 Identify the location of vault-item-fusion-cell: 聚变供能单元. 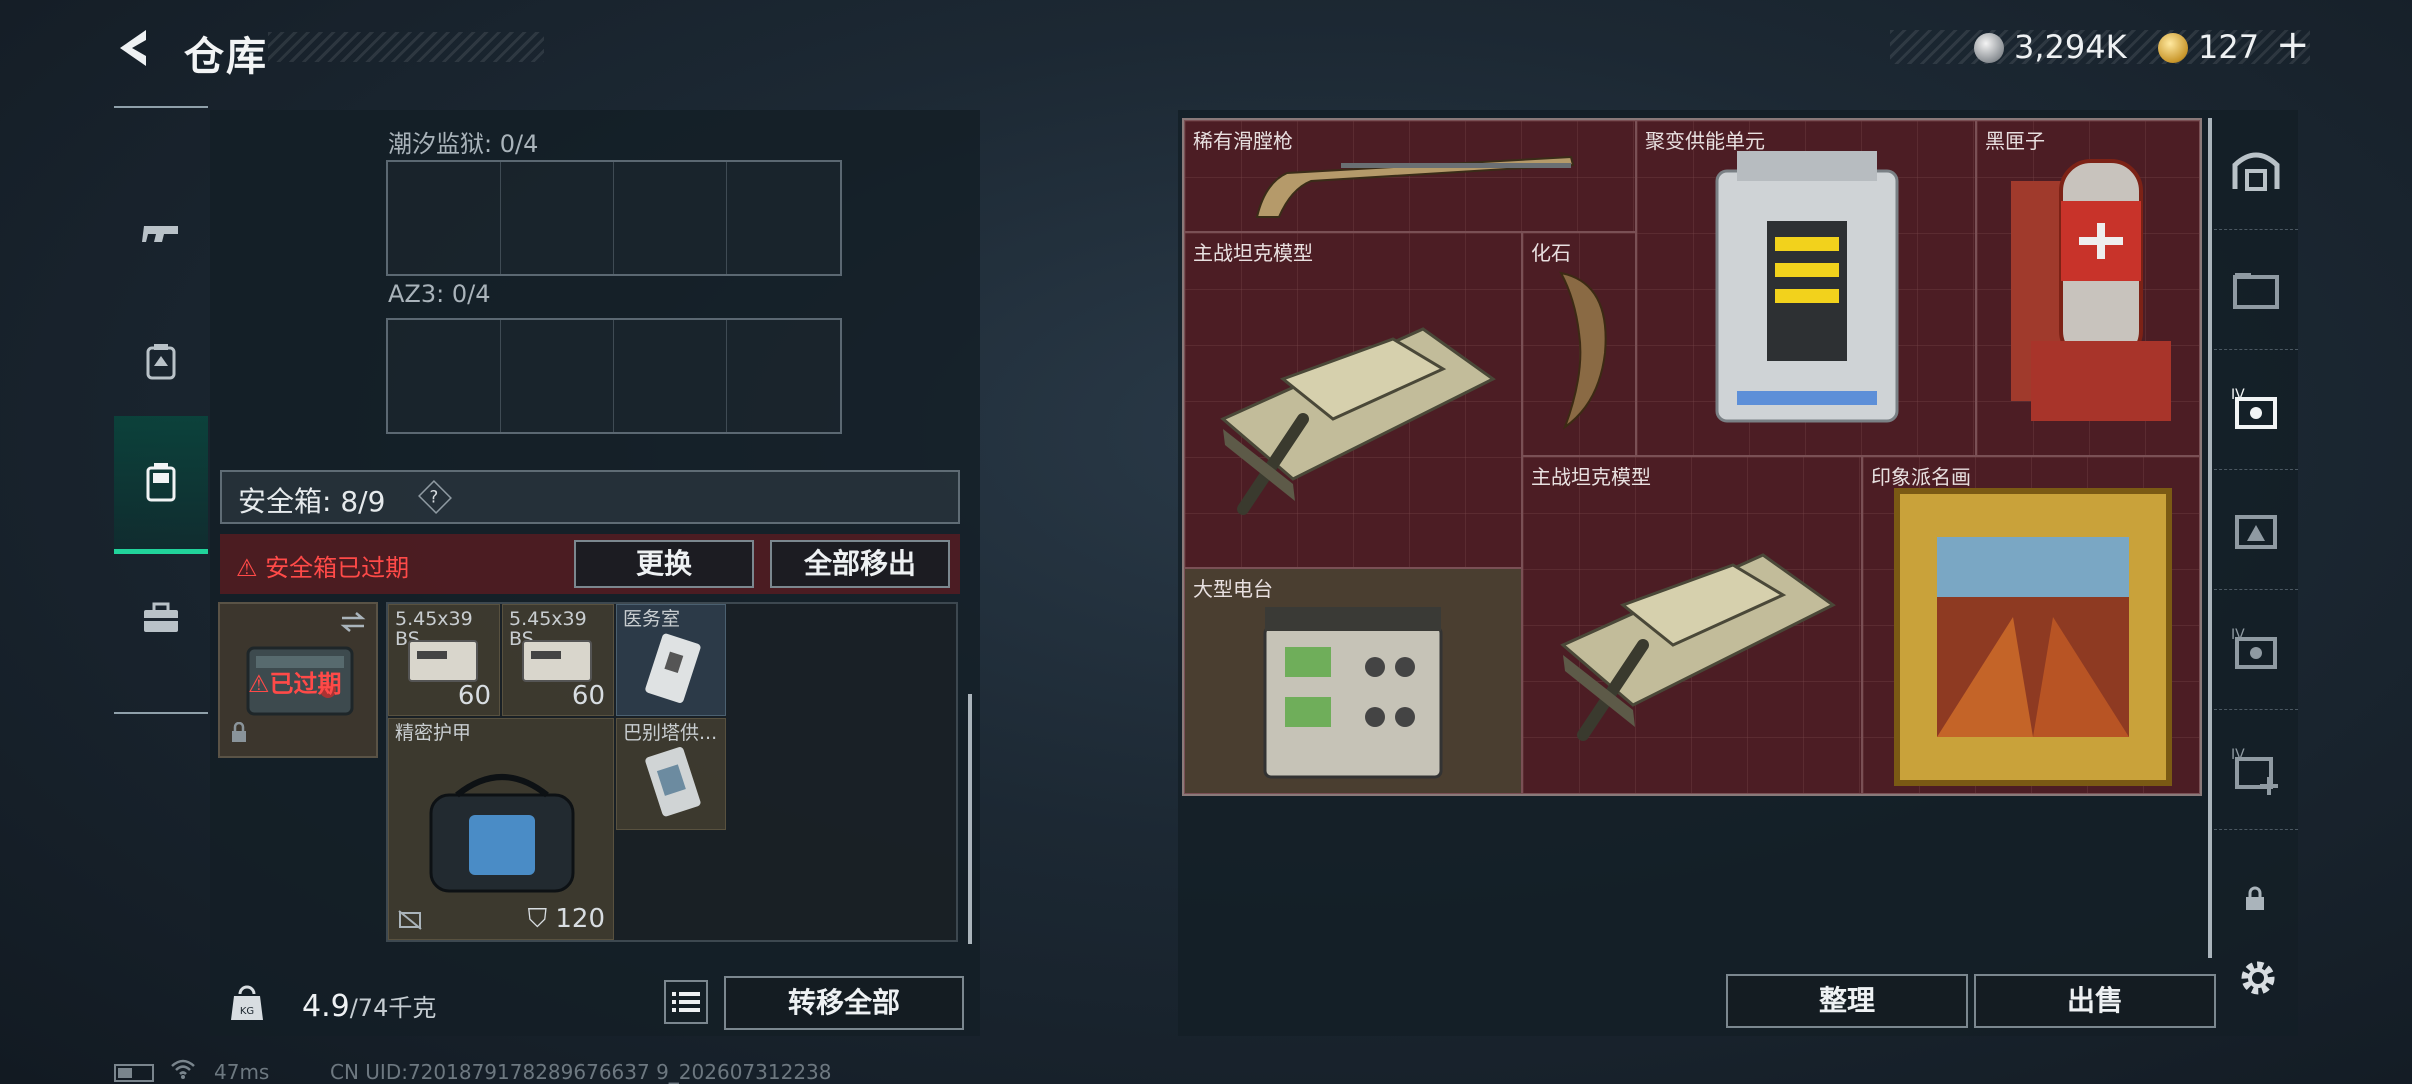
(1806, 288).